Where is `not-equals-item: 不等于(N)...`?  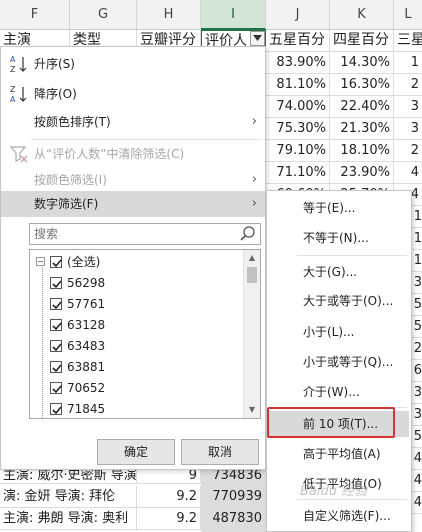
not-equals-item: 不等于(N)... is located at coordinates (339, 238).